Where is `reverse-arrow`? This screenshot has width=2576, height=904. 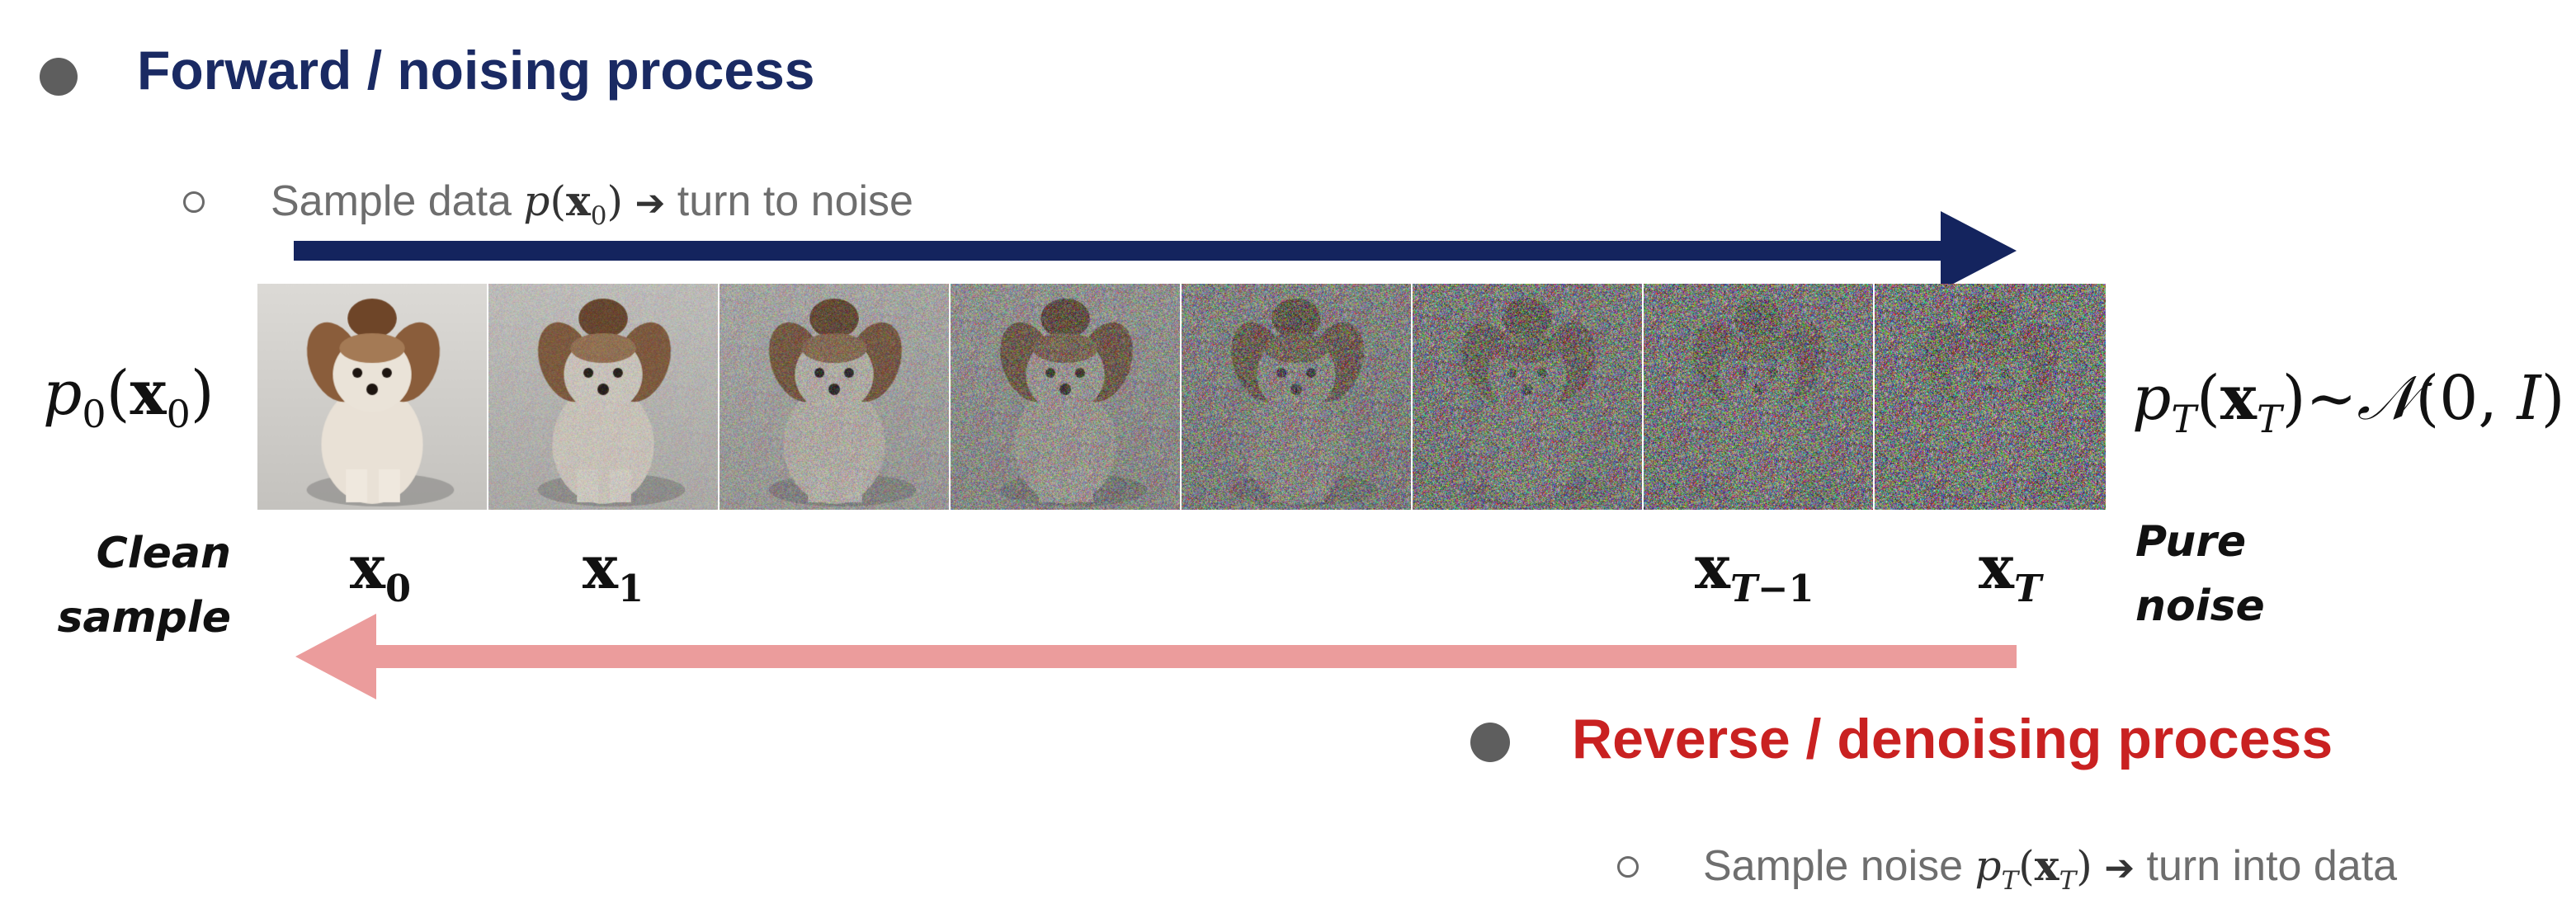
reverse-arrow is located at coordinates (1156, 657).